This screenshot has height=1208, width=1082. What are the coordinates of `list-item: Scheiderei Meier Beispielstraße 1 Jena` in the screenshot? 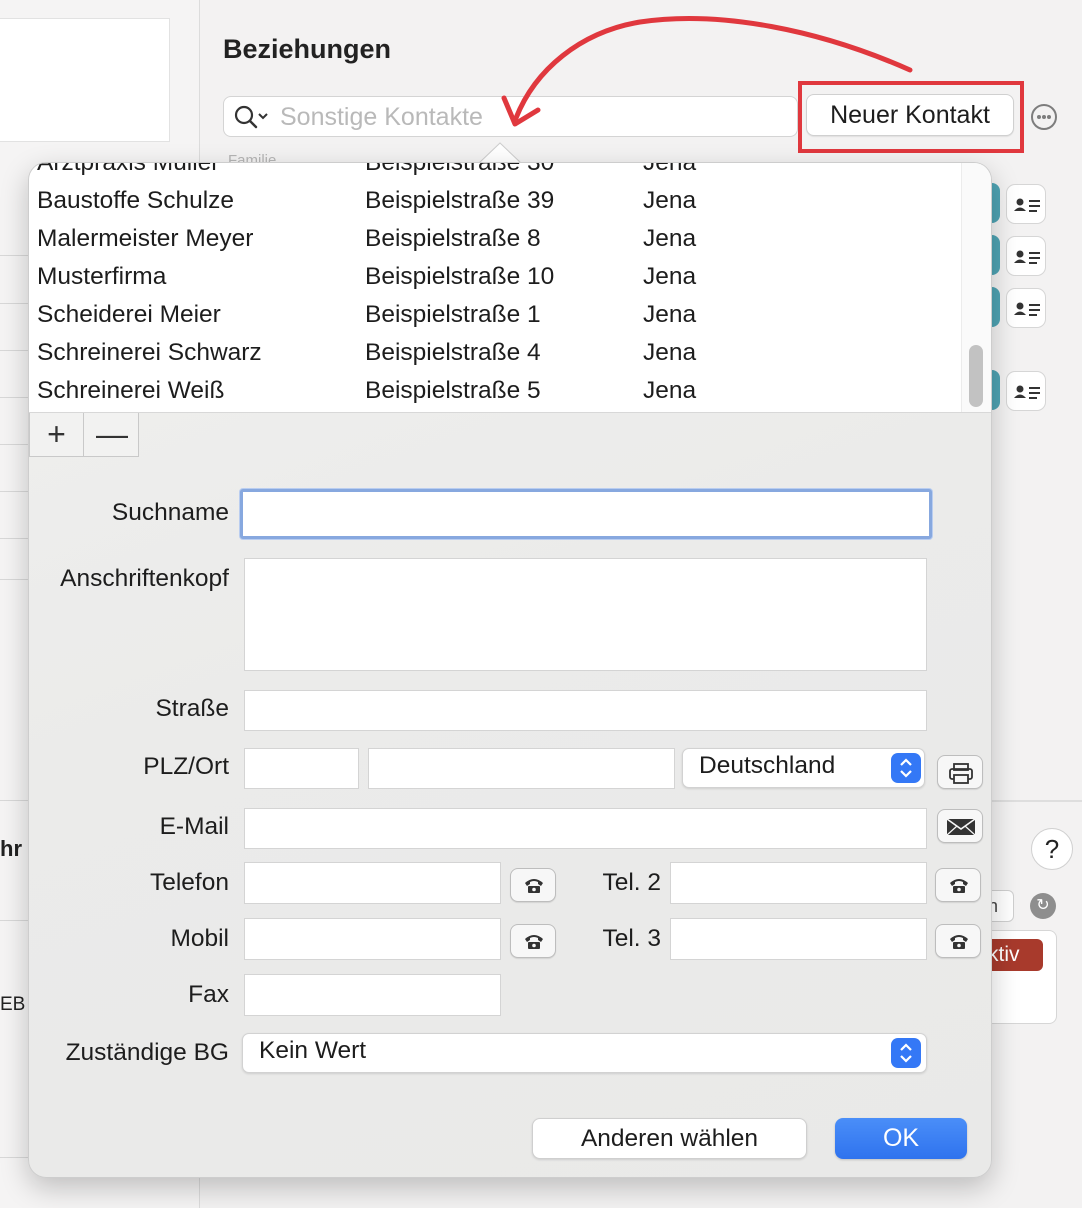 It's located at (494, 316).